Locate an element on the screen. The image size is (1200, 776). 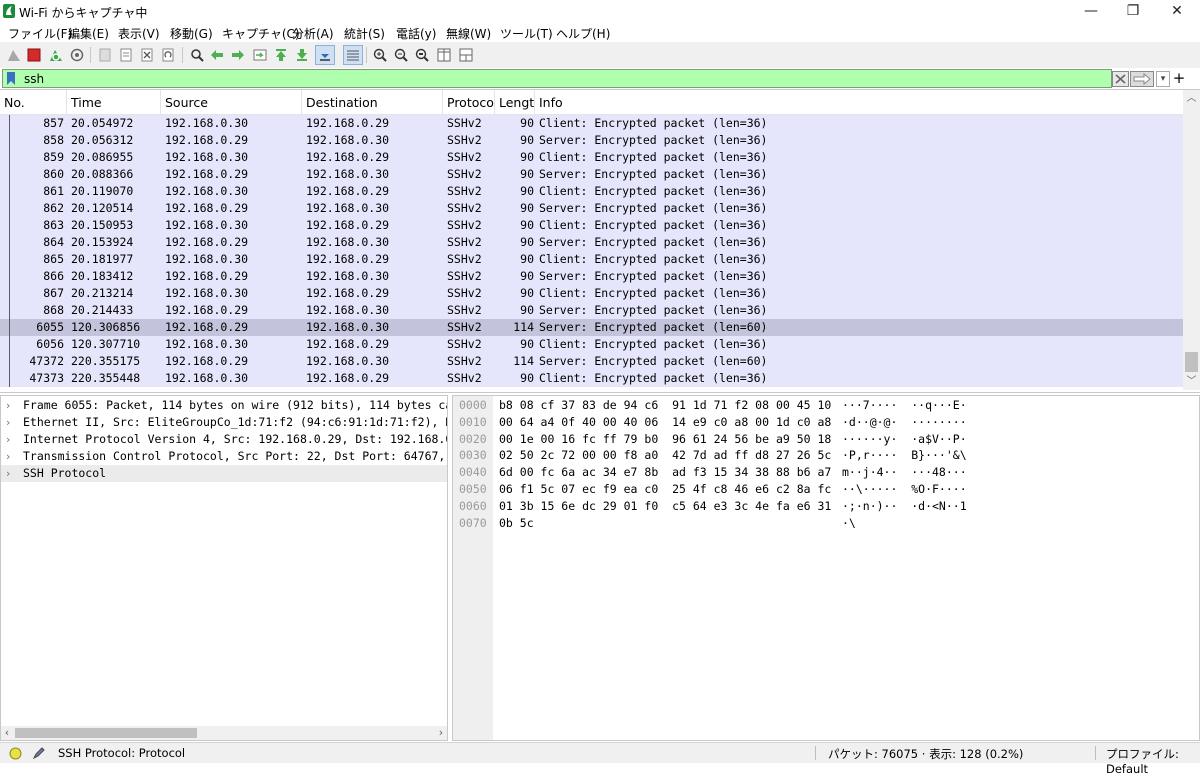
colorize-icon is located at coordinates (353, 55).